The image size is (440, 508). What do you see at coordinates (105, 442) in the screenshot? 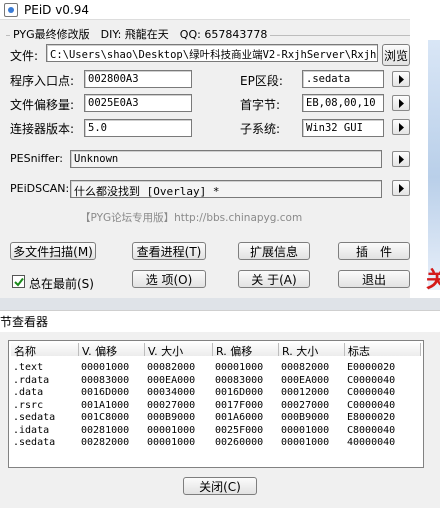
I see `table-cell: 00282000` at bounding box center [105, 442].